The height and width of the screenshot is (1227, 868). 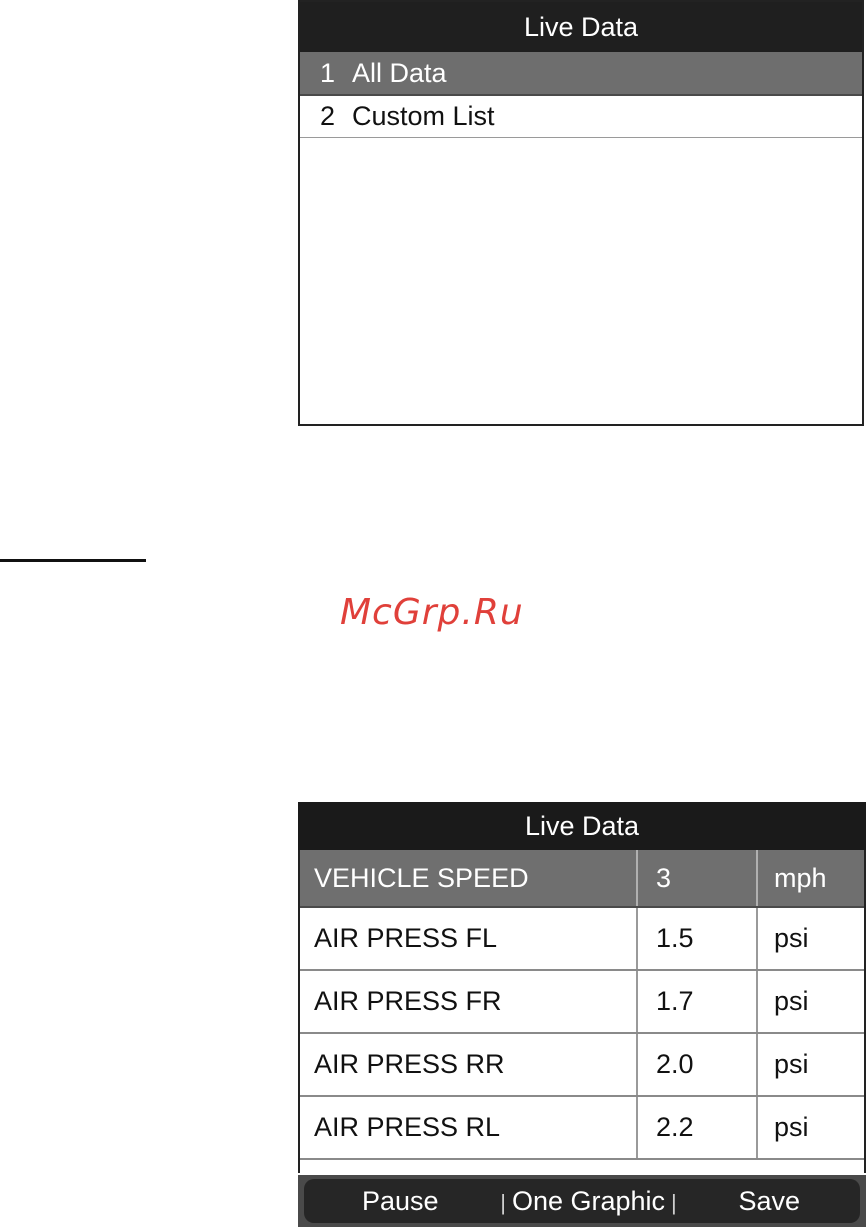 What do you see at coordinates (328, 116) in the screenshot?
I see `menu-item-number: 2` at bounding box center [328, 116].